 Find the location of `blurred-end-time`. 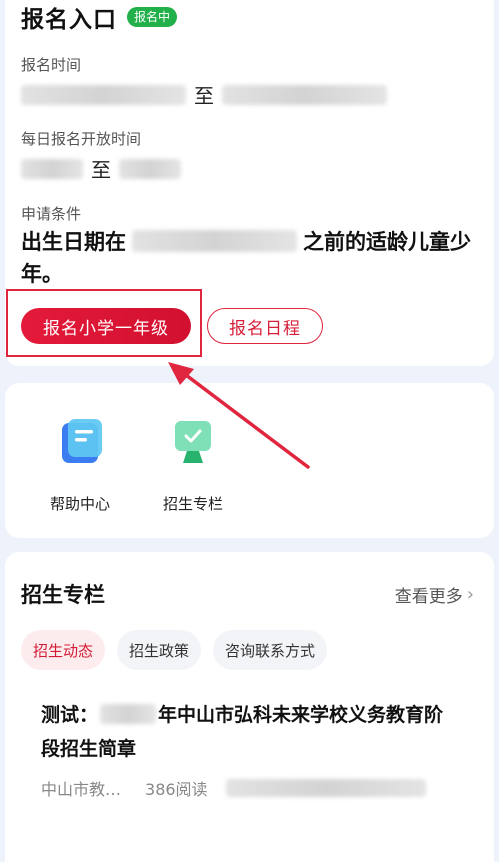

blurred-end-time is located at coordinates (304, 94).